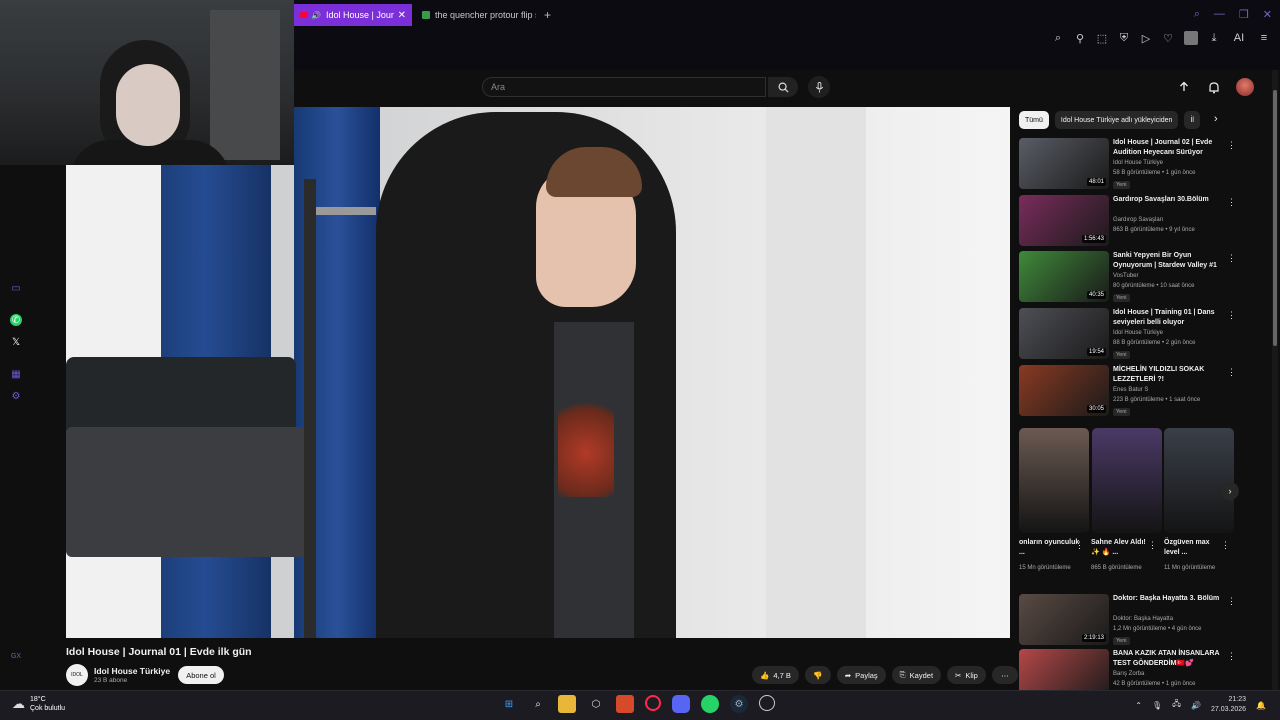 The width and height of the screenshot is (1280, 720). Describe the element at coordinates (1064, 333) in the screenshot. I see `video-thumbnail: 19:54` at that location.